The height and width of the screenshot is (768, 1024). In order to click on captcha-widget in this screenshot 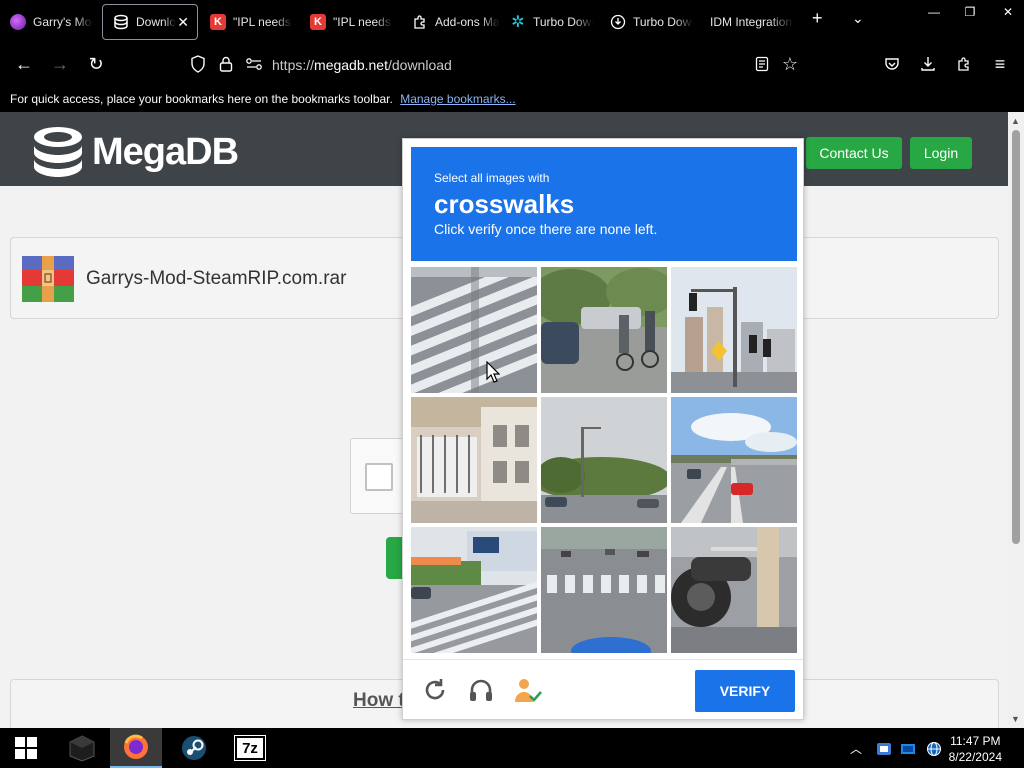, I will do `click(380, 476)`.